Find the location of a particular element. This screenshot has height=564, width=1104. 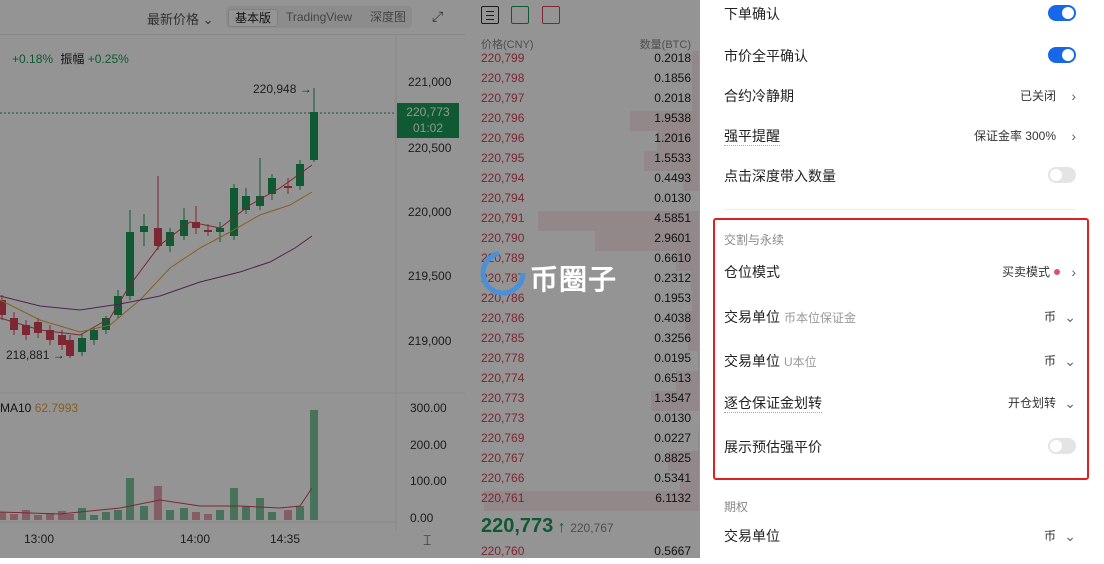

setting-order-confirm: 下单确认 is located at coordinates (900, 17).